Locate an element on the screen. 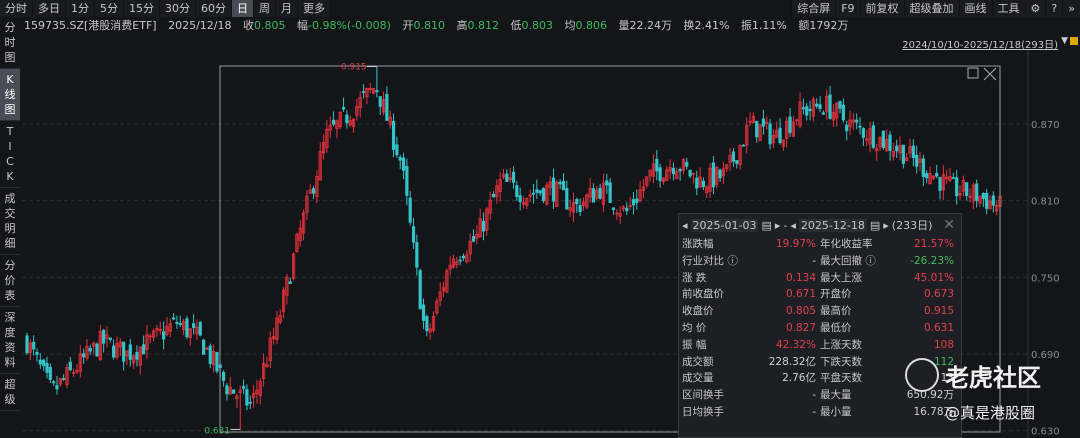  stat-label: 最高价 is located at coordinates (836, 311).